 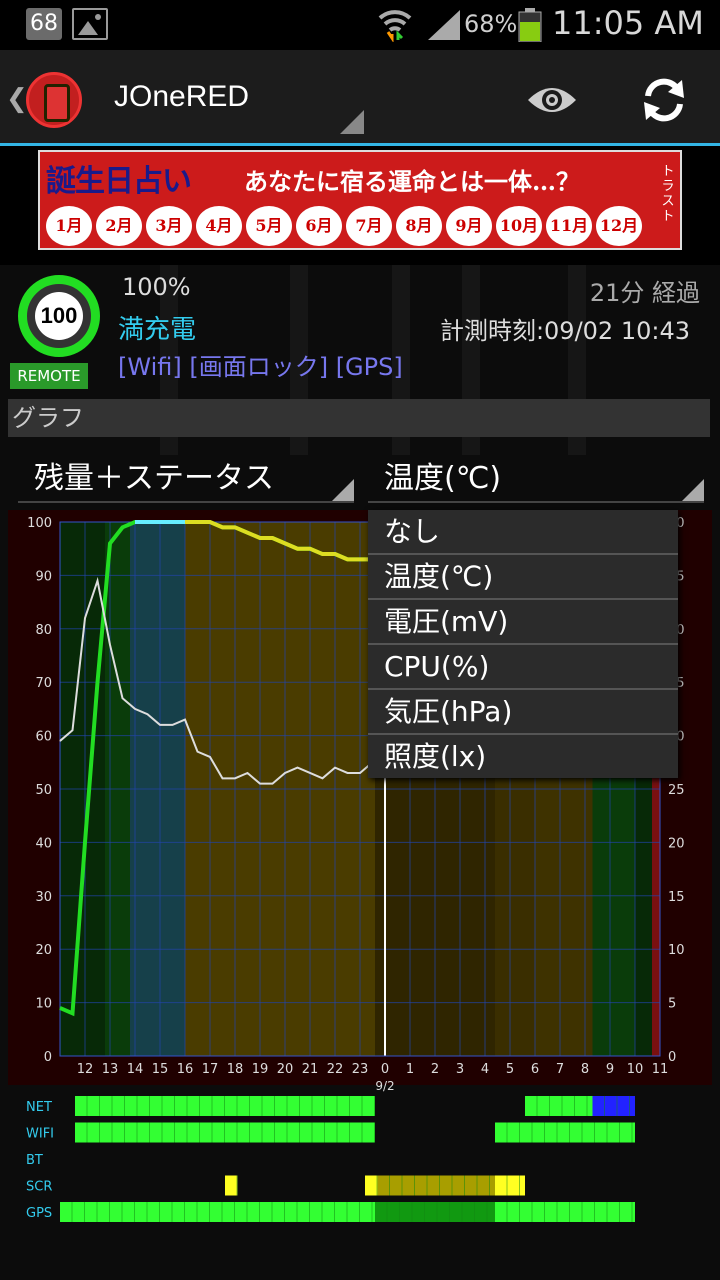 What do you see at coordinates (48, 1057) in the screenshot?
I see `y-tick-label-left: 0` at bounding box center [48, 1057].